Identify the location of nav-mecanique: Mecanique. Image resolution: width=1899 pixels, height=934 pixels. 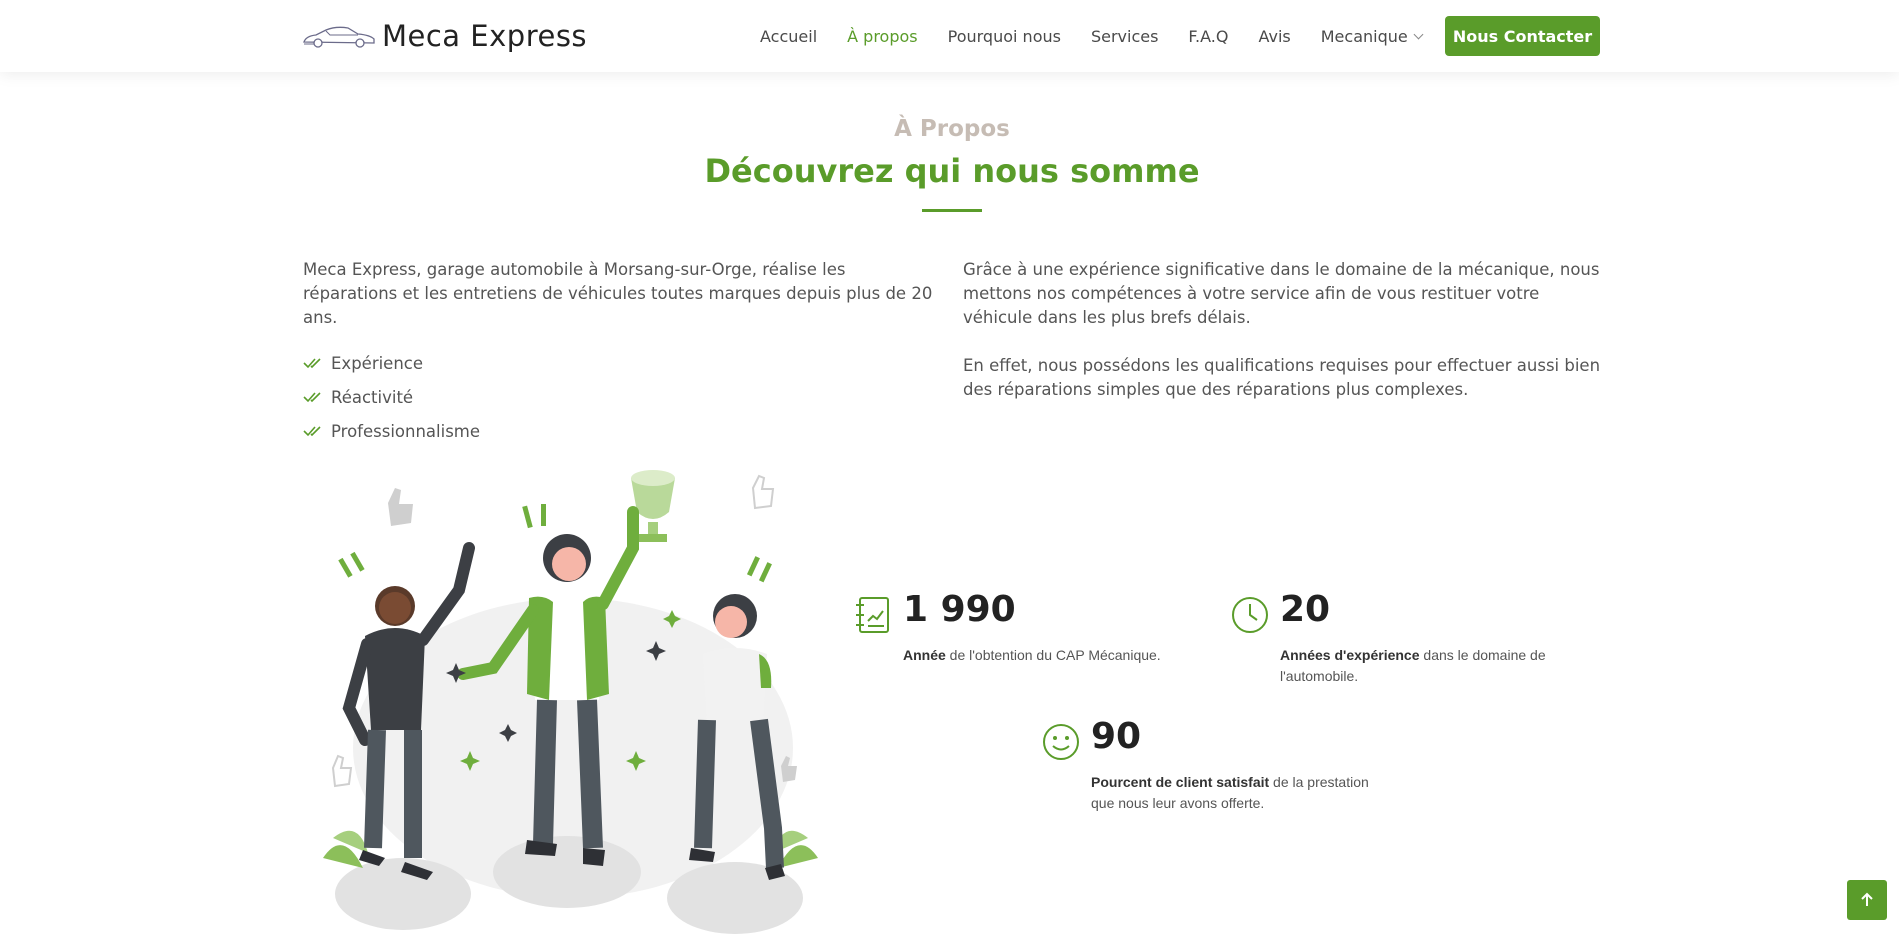
(1372, 36).